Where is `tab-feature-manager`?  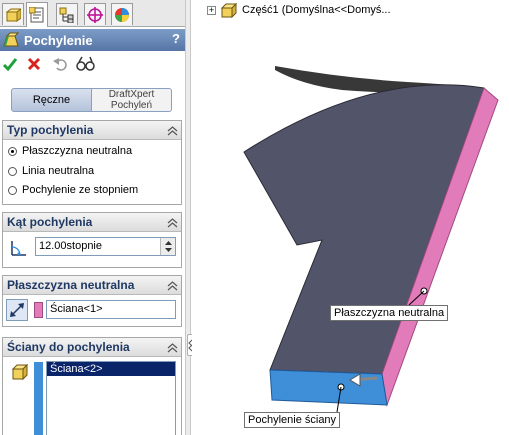 tab-feature-manager is located at coordinates (13, 14).